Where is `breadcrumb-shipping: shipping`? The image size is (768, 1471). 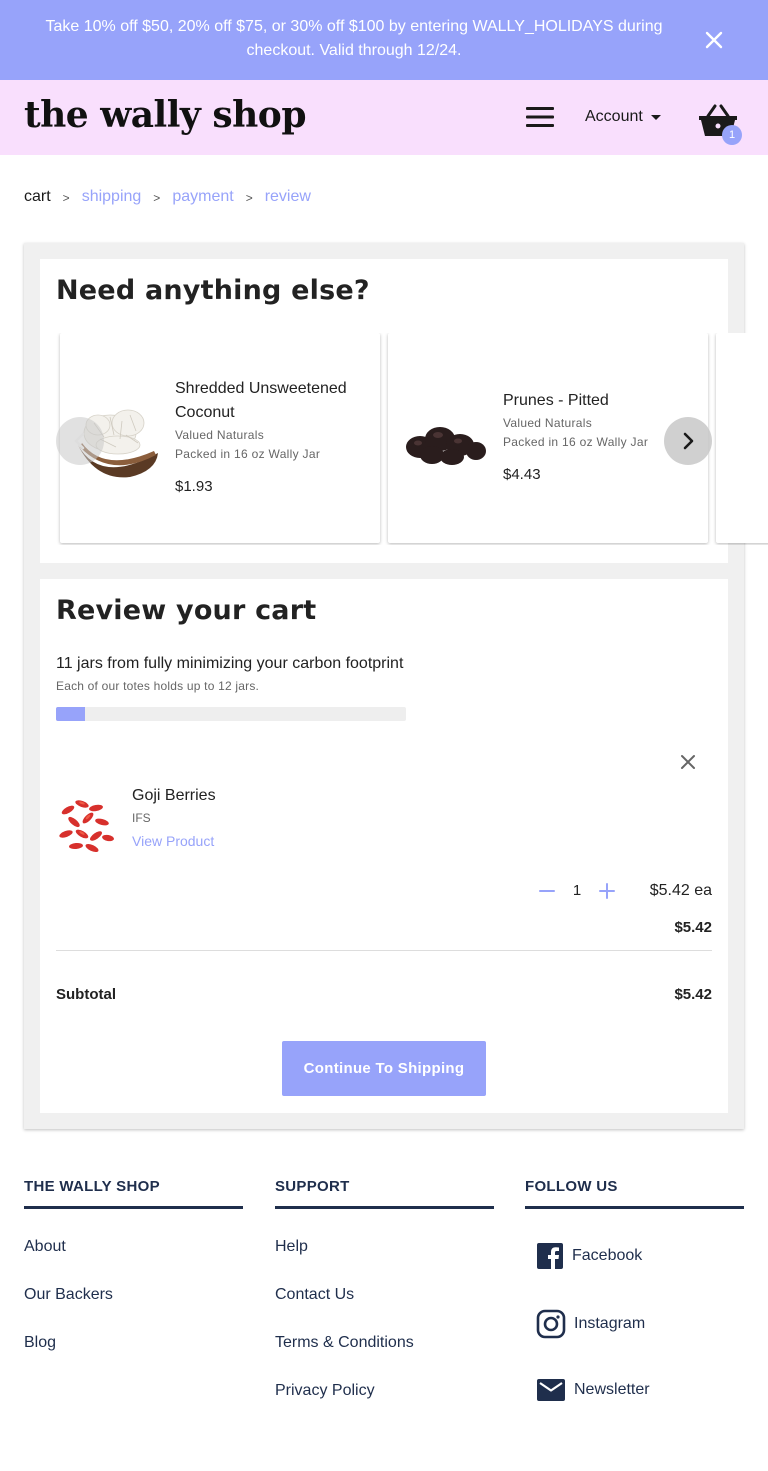
breadcrumb-shipping: shipping is located at coordinates (112, 197).